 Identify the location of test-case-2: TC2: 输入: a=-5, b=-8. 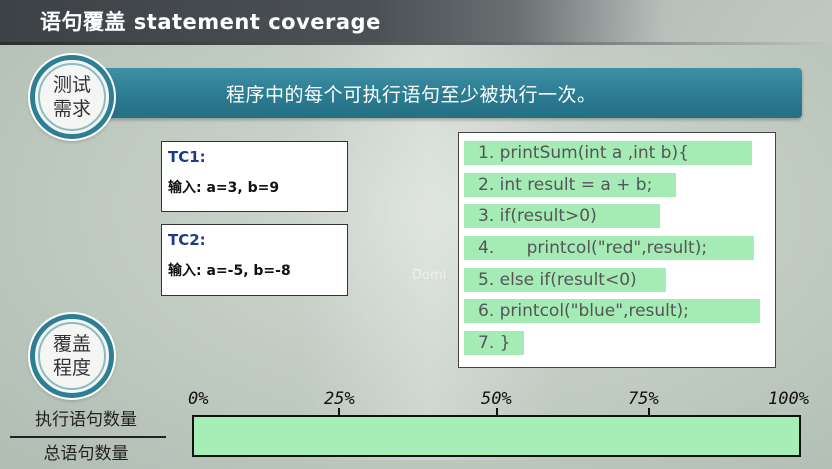
(254, 260).